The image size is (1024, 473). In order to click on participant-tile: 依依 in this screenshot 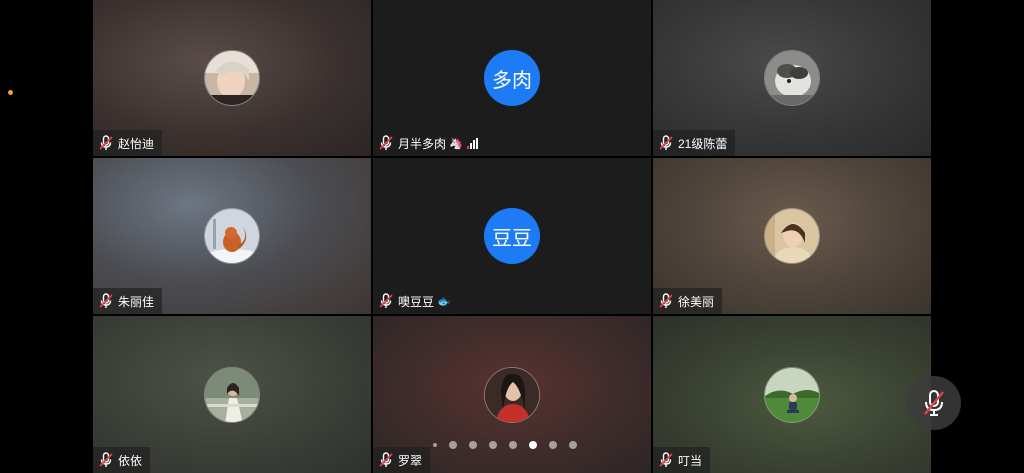, I will do `click(232, 394)`.